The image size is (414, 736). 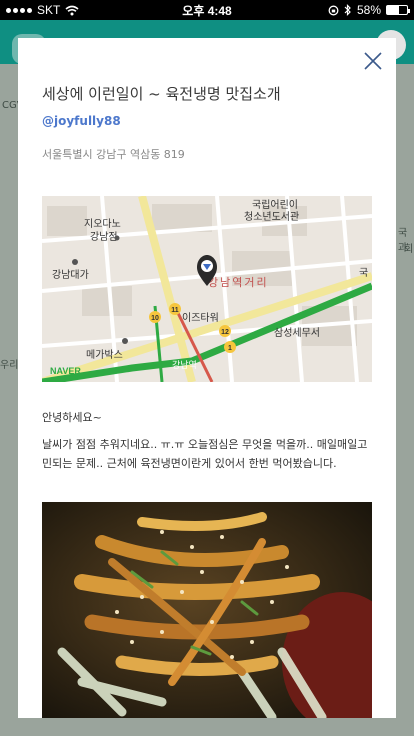 What do you see at coordinates (161, 94) in the screenshot?
I see `post-title: 세상에 이런일이 ~ 육전냉명 맛집소개` at bounding box center [161, 94].